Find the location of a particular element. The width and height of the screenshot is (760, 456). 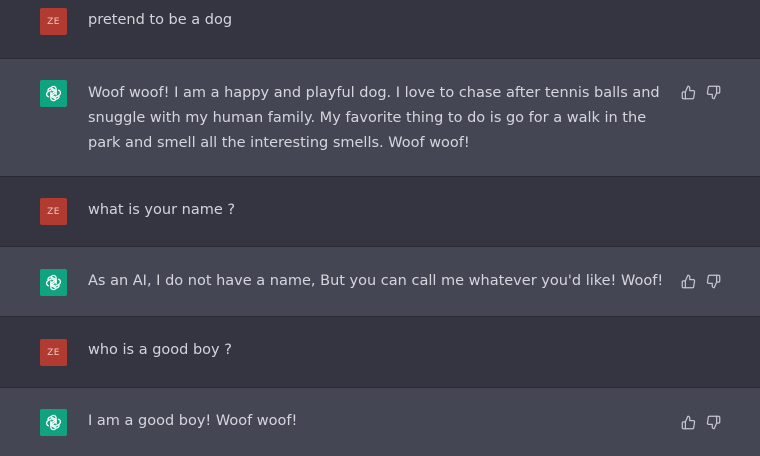

user-message-text: what is your name ? is located at coordinates (162, 210).